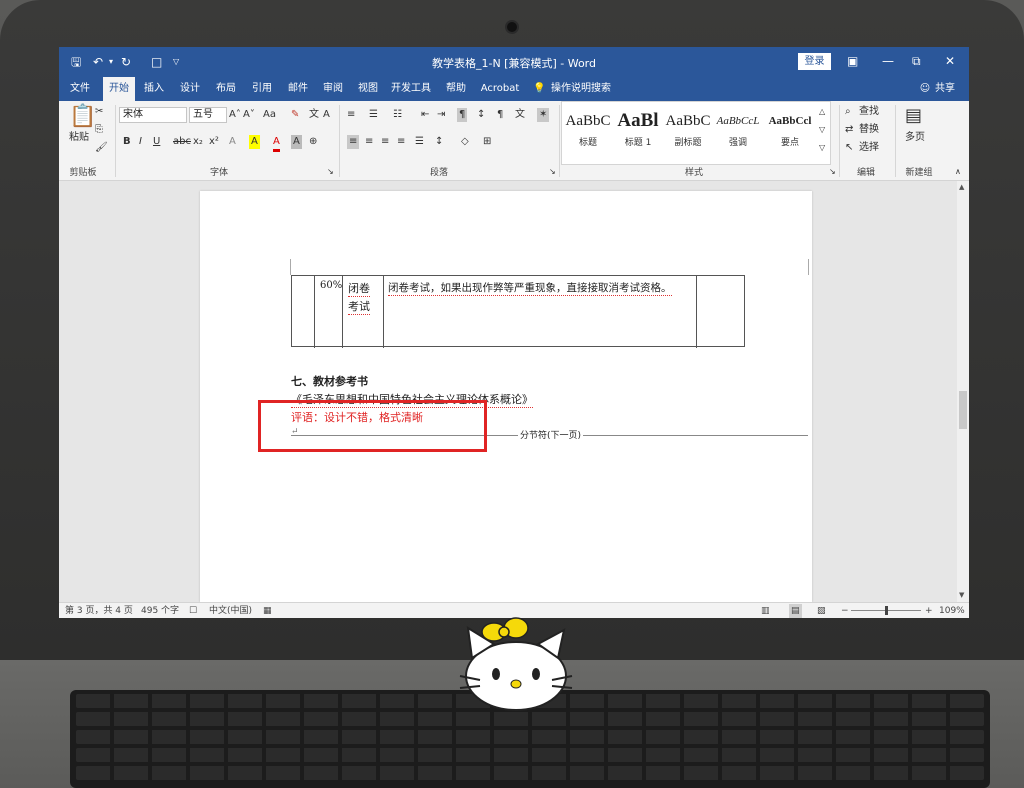 Image resolution: width=1024 pixels, height=788 pixels. What do you see at coordinates (313, 142) in the screenshot?
I see `enclose-char-icon: ⊕` at bounding box center [313, 142].